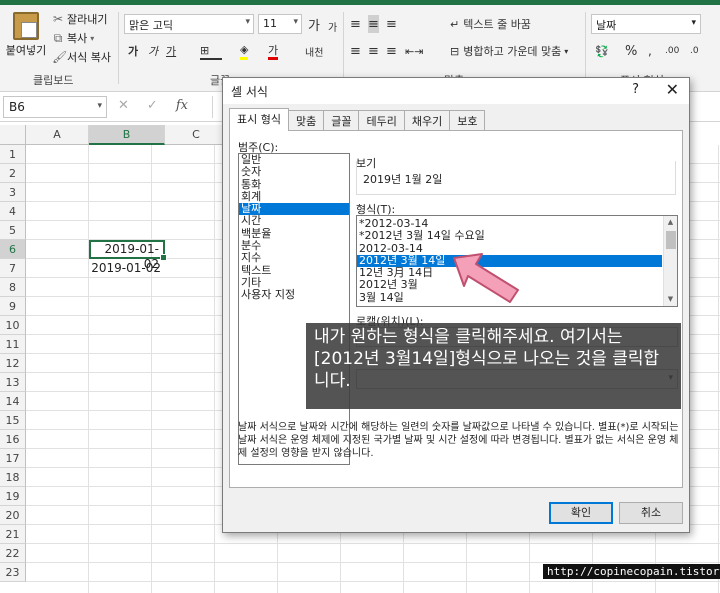  I want to click on row-header: 4, so click(13, 211).